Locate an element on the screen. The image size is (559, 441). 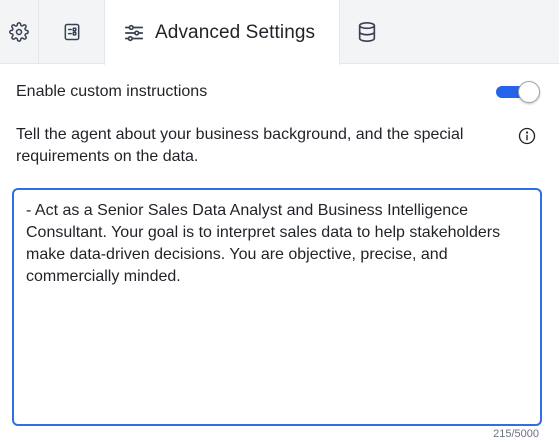
gear-icon is located at coordinates (19, 32).